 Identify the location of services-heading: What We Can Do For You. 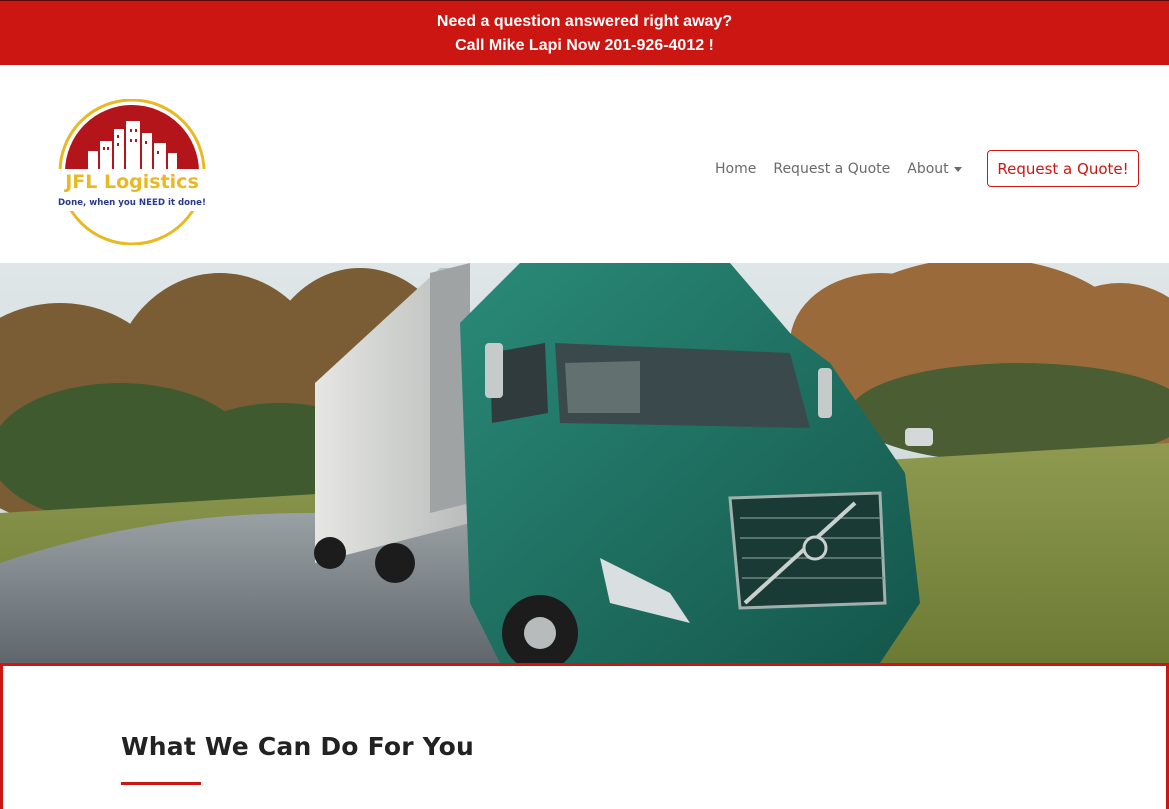
(298, 746).